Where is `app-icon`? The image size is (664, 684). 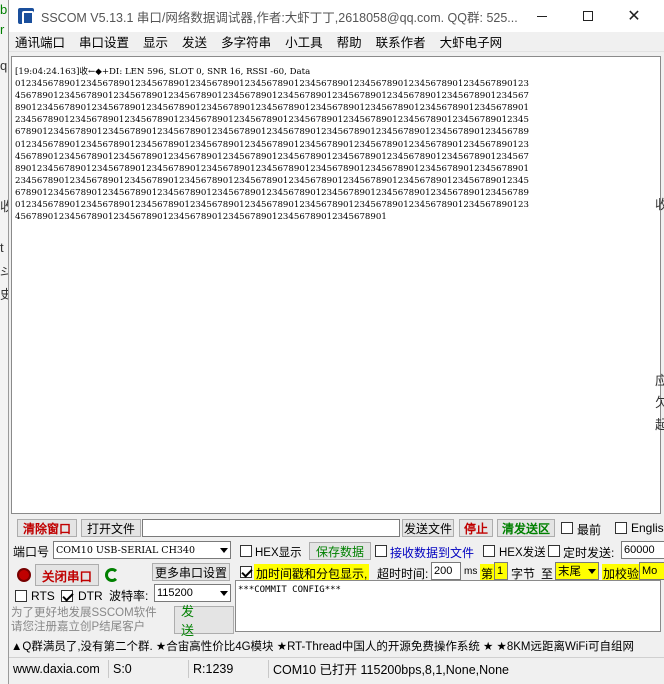
app-icon is located at coordinates (26, 16).